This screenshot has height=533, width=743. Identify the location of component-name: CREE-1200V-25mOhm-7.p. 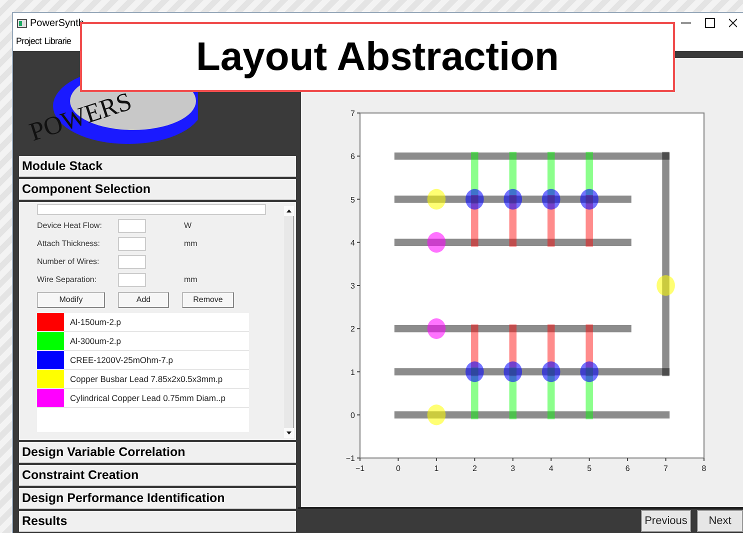
(121, 360).